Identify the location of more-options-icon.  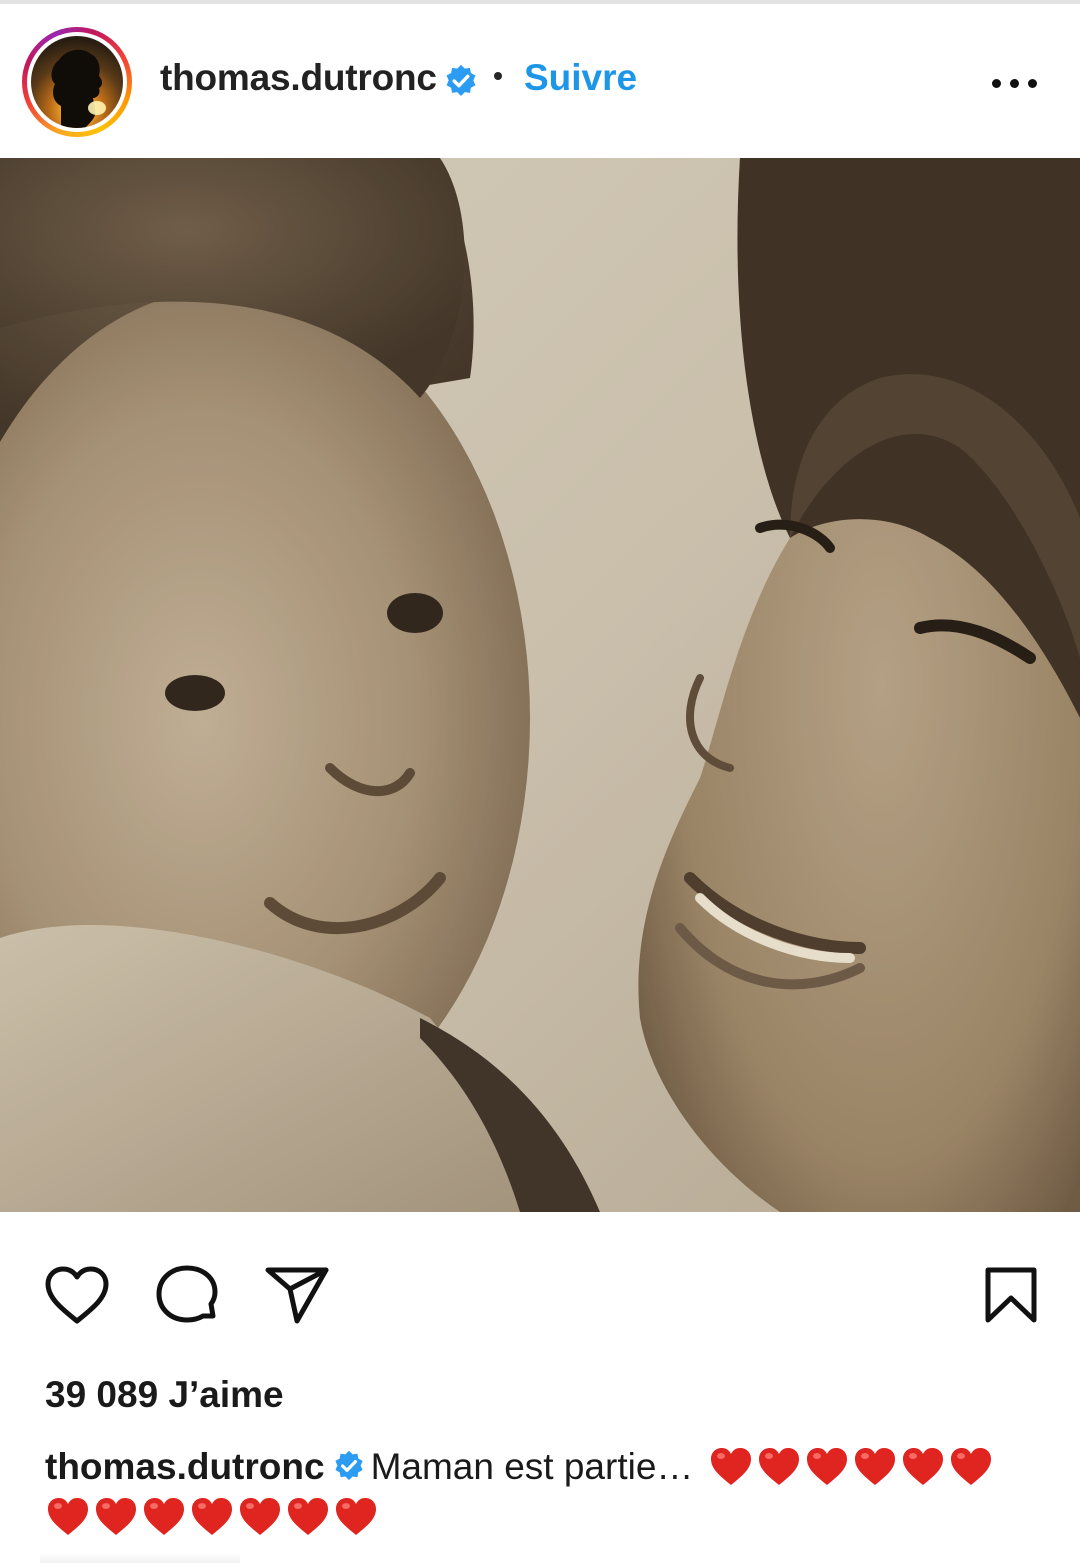
(1015, 83).